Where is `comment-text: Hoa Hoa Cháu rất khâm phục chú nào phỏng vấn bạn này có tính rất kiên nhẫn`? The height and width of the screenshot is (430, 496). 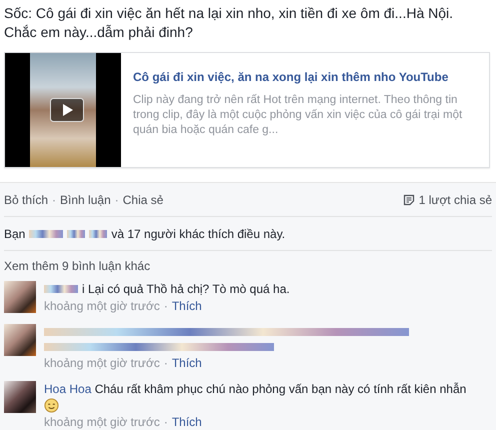
comment-text: Hoa Hoa Cháu rất khâm phục chú nào phỏng vấn bạn này có tính rất kiên nhẫn is located at coordinates (255, 389).